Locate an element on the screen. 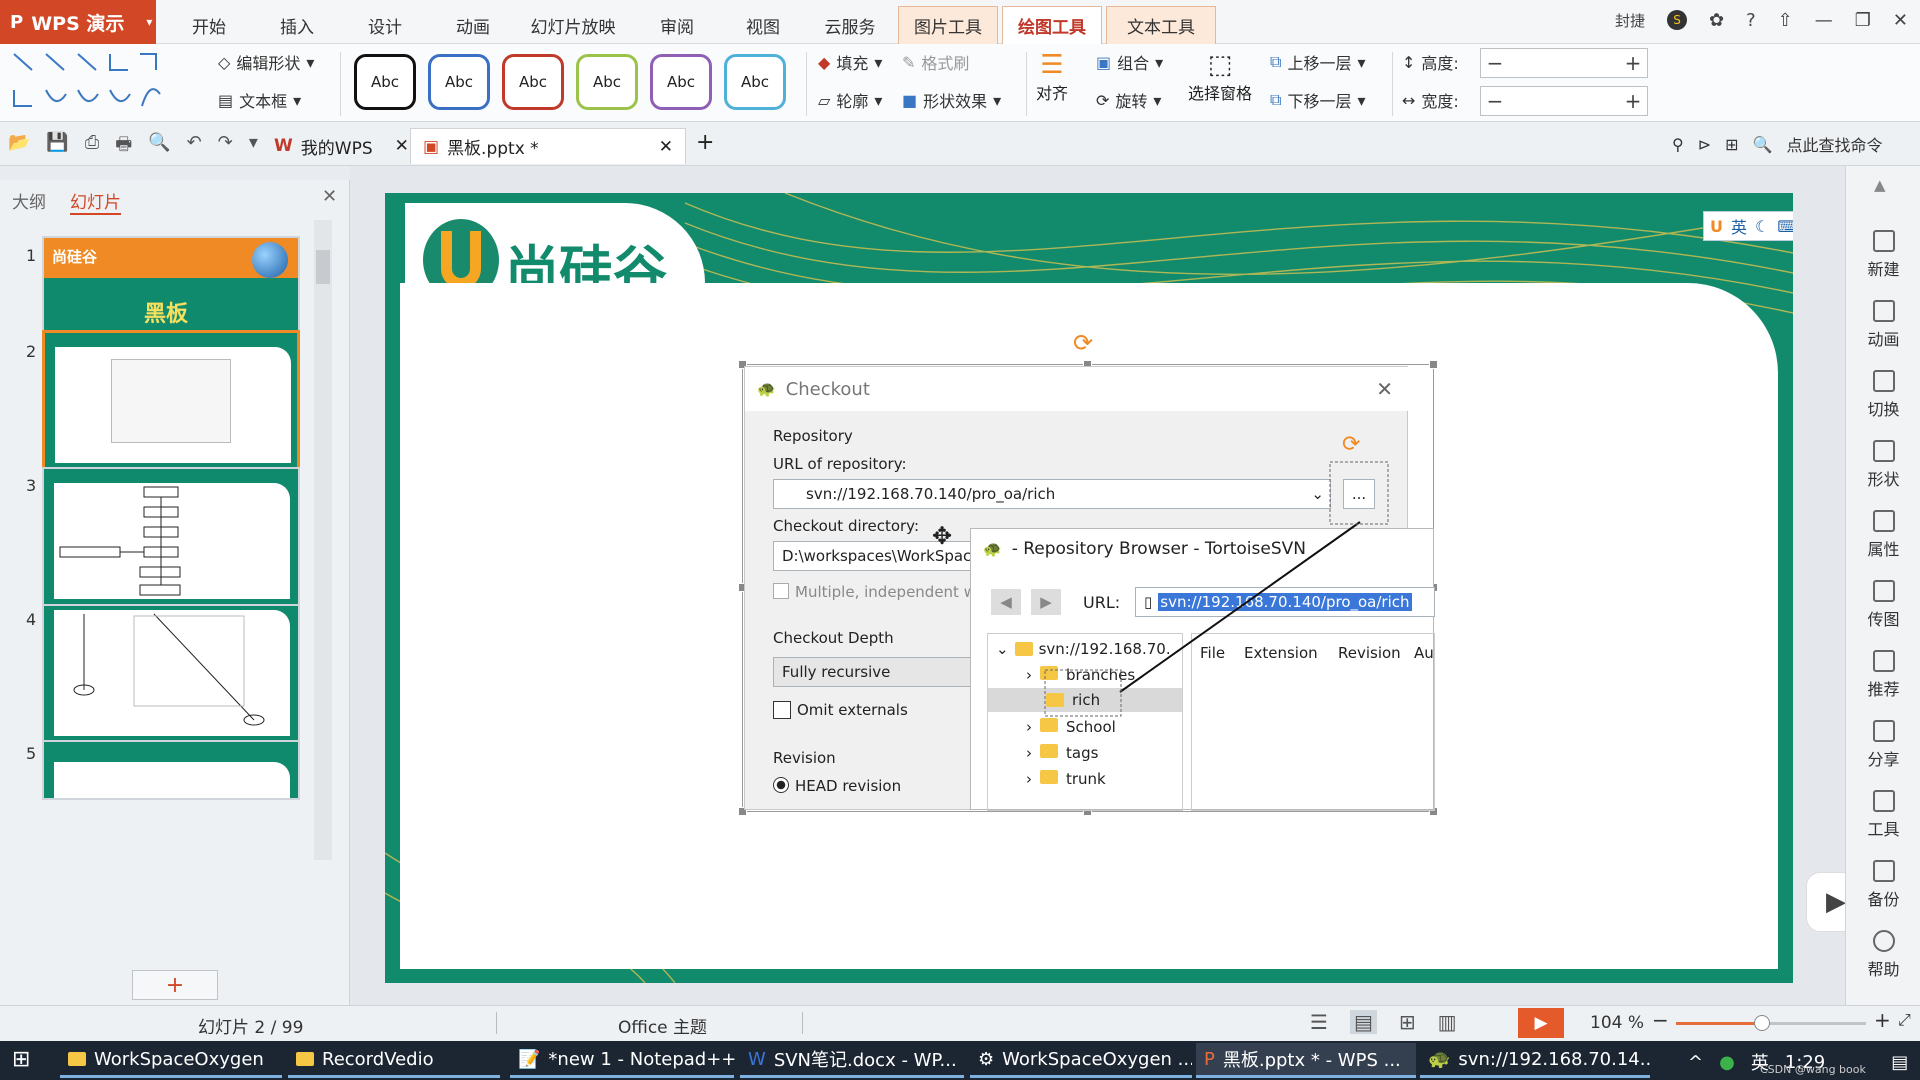  rail-share: 分享 is located at coordinates (1883, 745).